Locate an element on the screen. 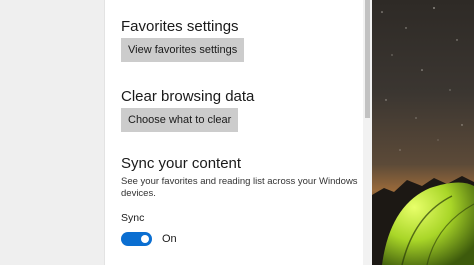 This screenshot has width=474, height=265. clear-browsing-data-heading: Clear browsing data is located at coordinates (188, 96).